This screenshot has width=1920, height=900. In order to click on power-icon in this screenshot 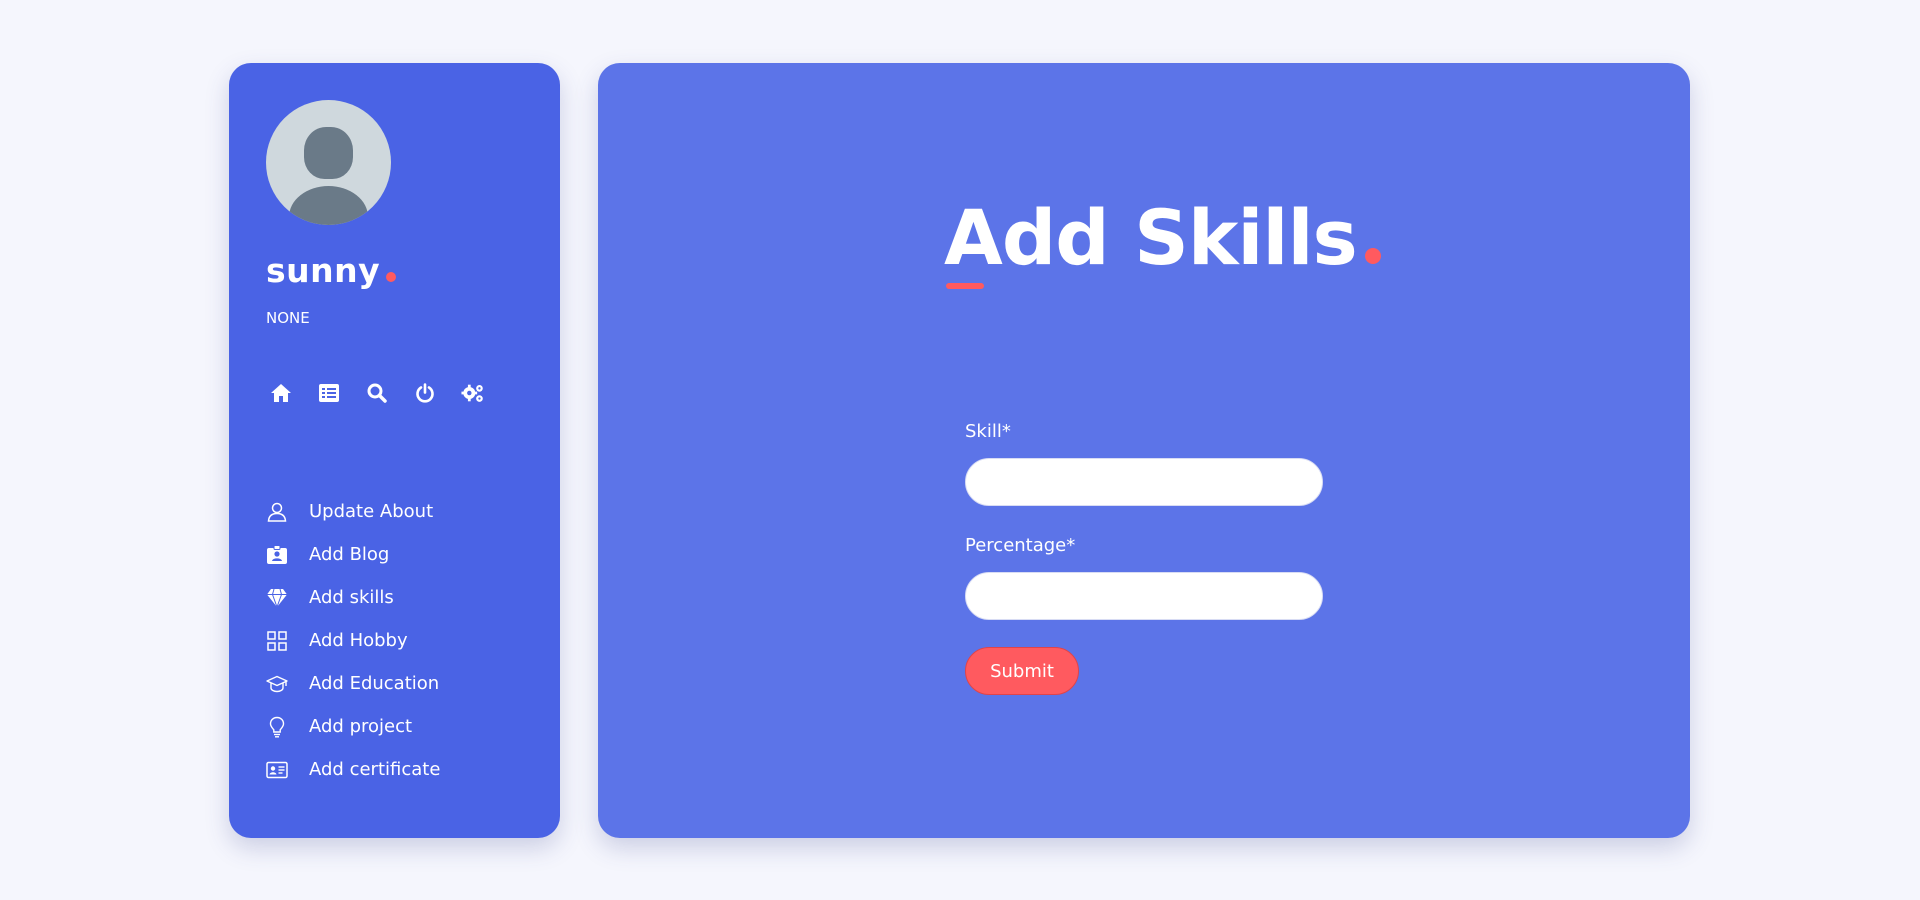, I will do `click(425, 393)`.